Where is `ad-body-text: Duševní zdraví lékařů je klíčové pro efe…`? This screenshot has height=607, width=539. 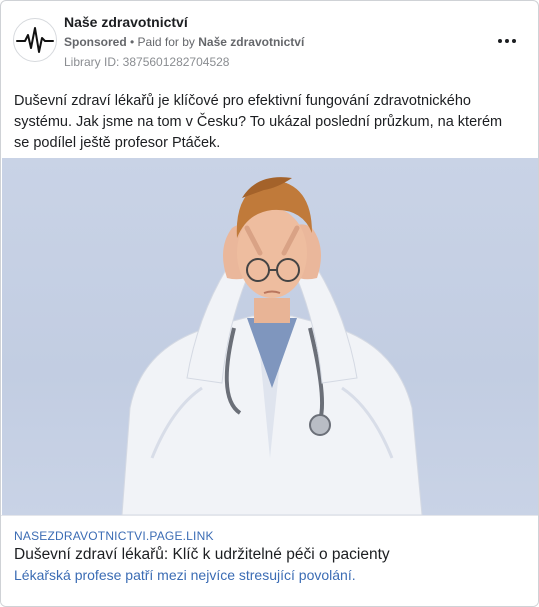 ad-body-text: Duševní zdraví lékařů je klíčové pro efe… is located at coordinates (258, 122).